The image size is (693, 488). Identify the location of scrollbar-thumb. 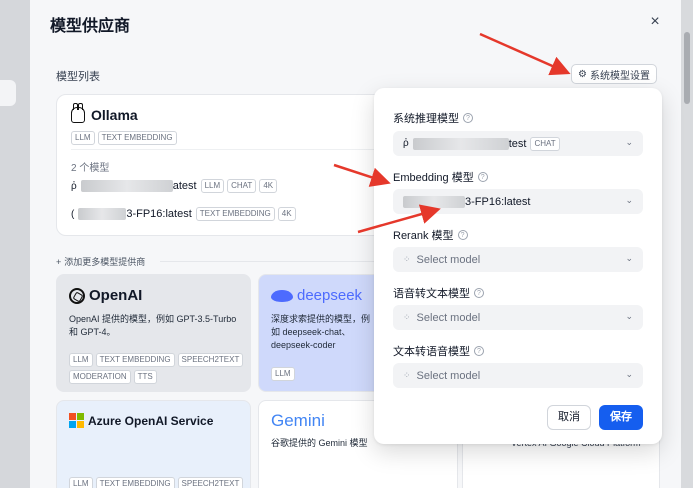
(687, 68).